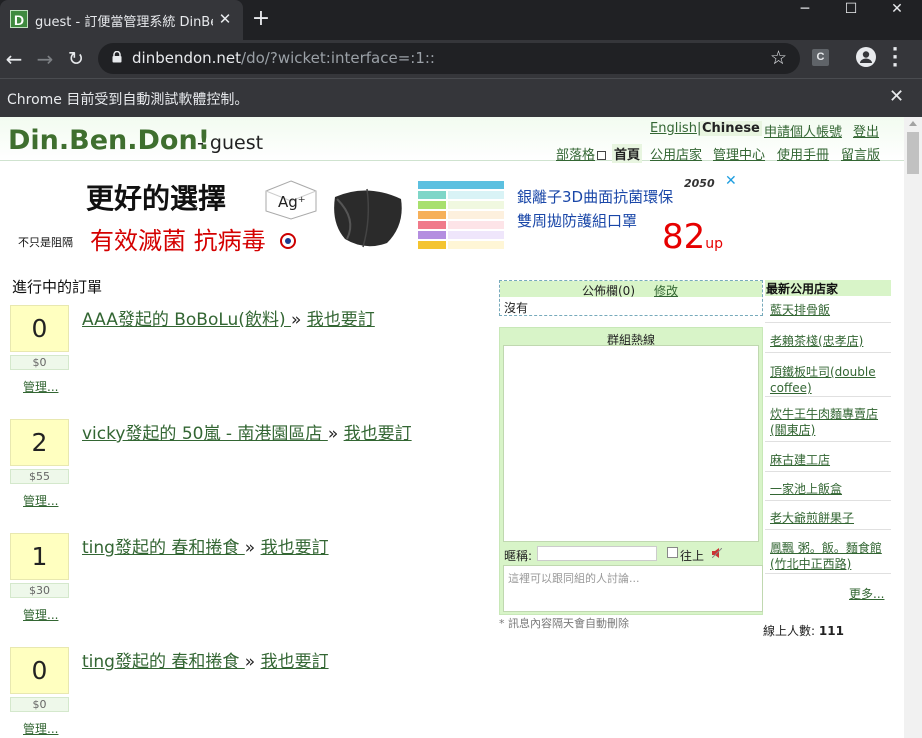 The image size is (922, 738). What do you see at coordinates (631, 443) in the screenshot?
I see `chat-messages` at bounding box center [631, 443].